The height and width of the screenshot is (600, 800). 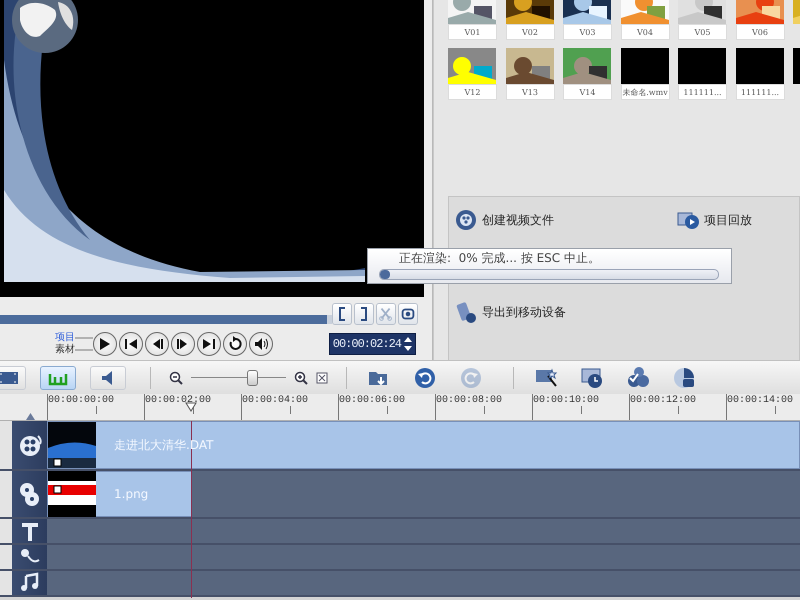 I want to click on slider-thumb, so click(x=252, y=378).